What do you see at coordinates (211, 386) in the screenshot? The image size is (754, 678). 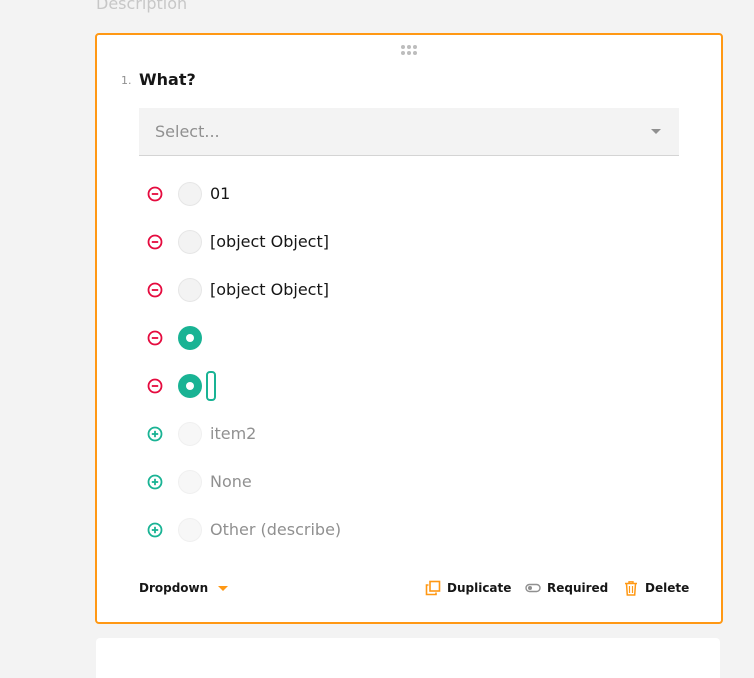 I see `choice-edit-field` at bounding box center [211, 386].